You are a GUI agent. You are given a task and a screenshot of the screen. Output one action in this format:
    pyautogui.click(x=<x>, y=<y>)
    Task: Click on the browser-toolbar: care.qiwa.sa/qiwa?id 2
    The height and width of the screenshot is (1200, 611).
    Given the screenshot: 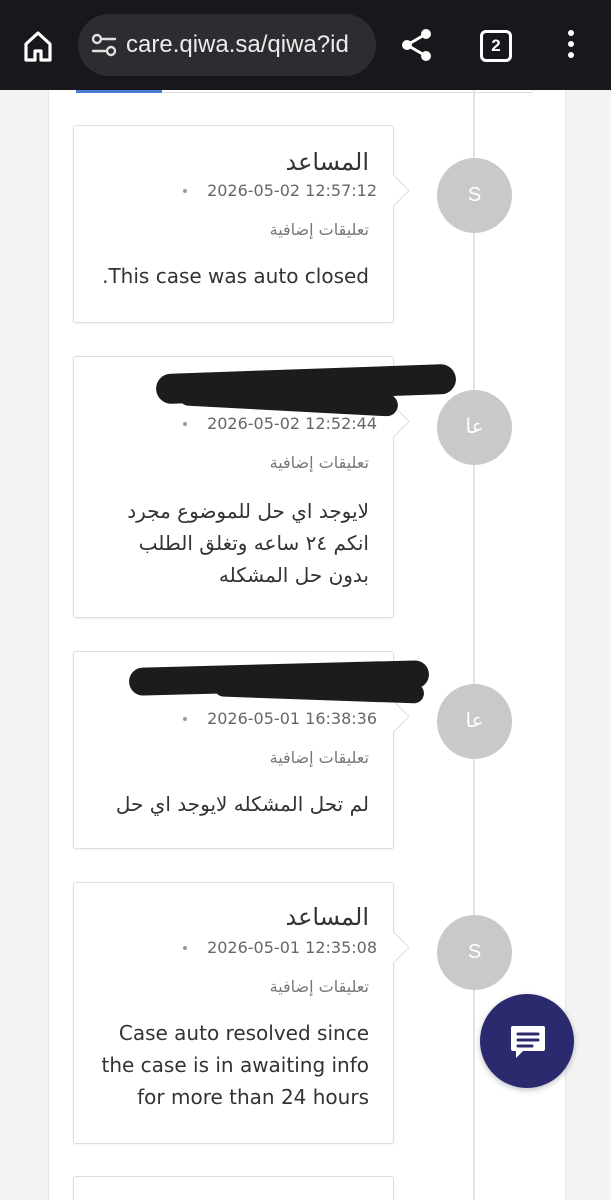 What is the action you would take?
    pyautogui.click(x=305, y=45)
    